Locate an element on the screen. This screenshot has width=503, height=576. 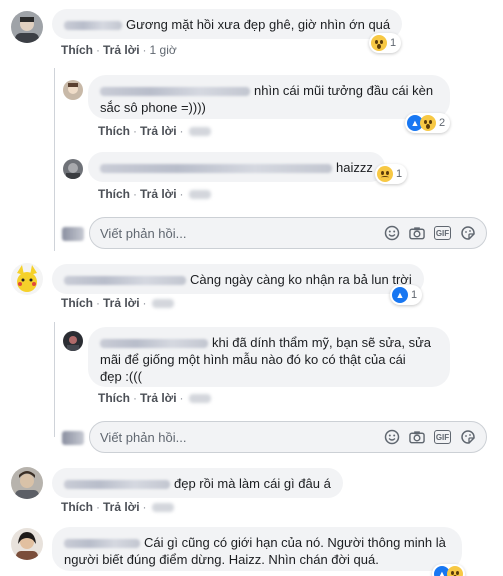
comment-text: Càng ngày càng ko nhận ra bả lun trời is located at coordinates (301, 279).